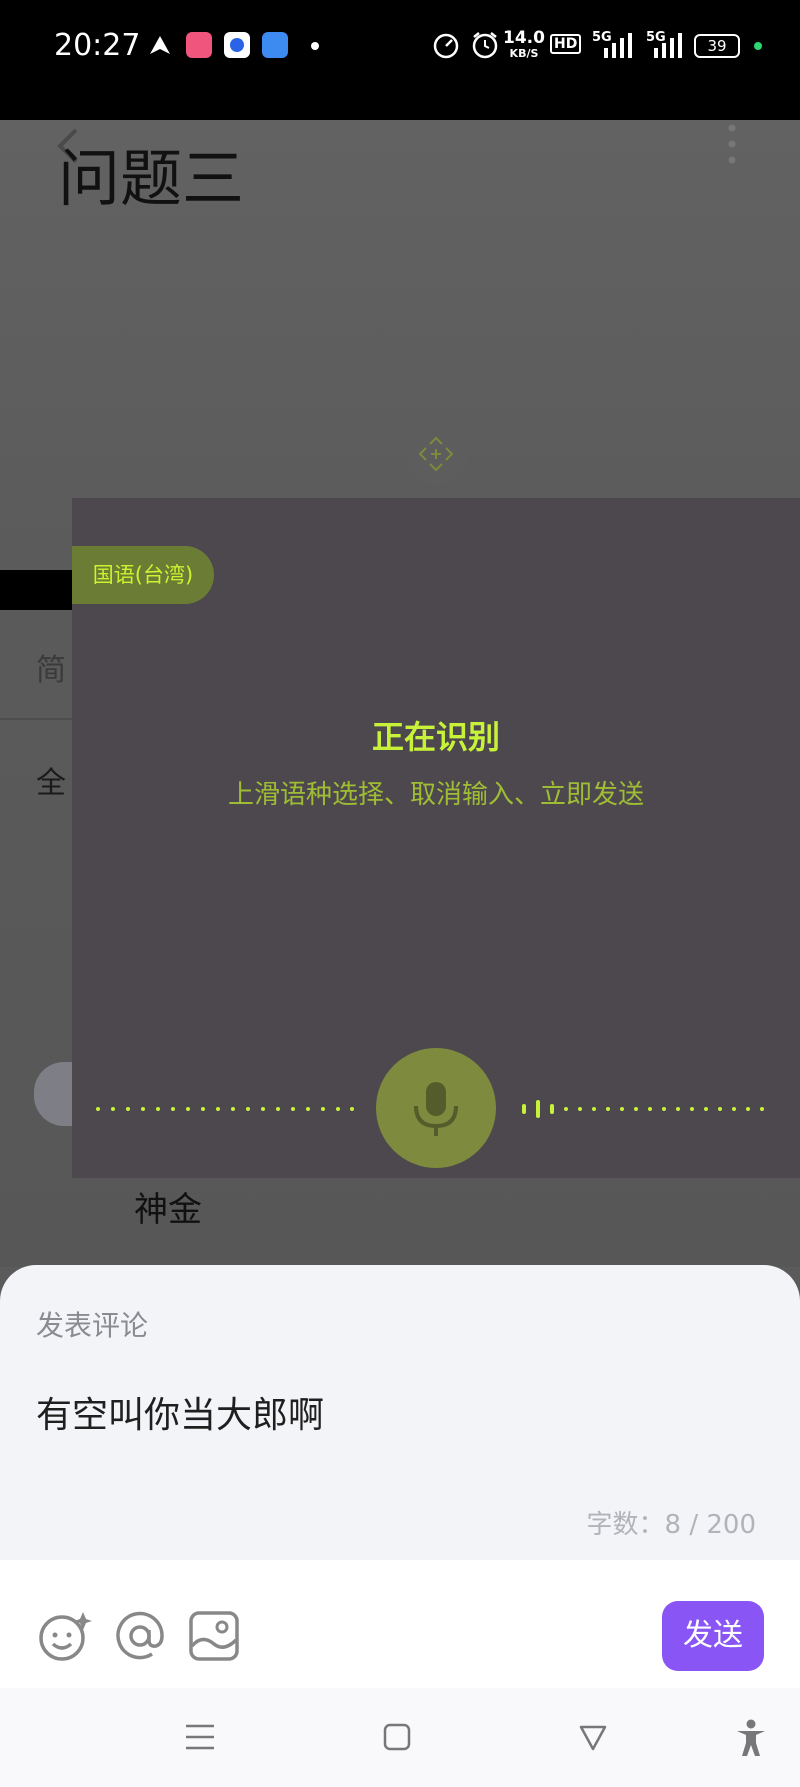 This screenshot has height=1787, width=800. I want to click on waveform-right, so click(643, 1109).